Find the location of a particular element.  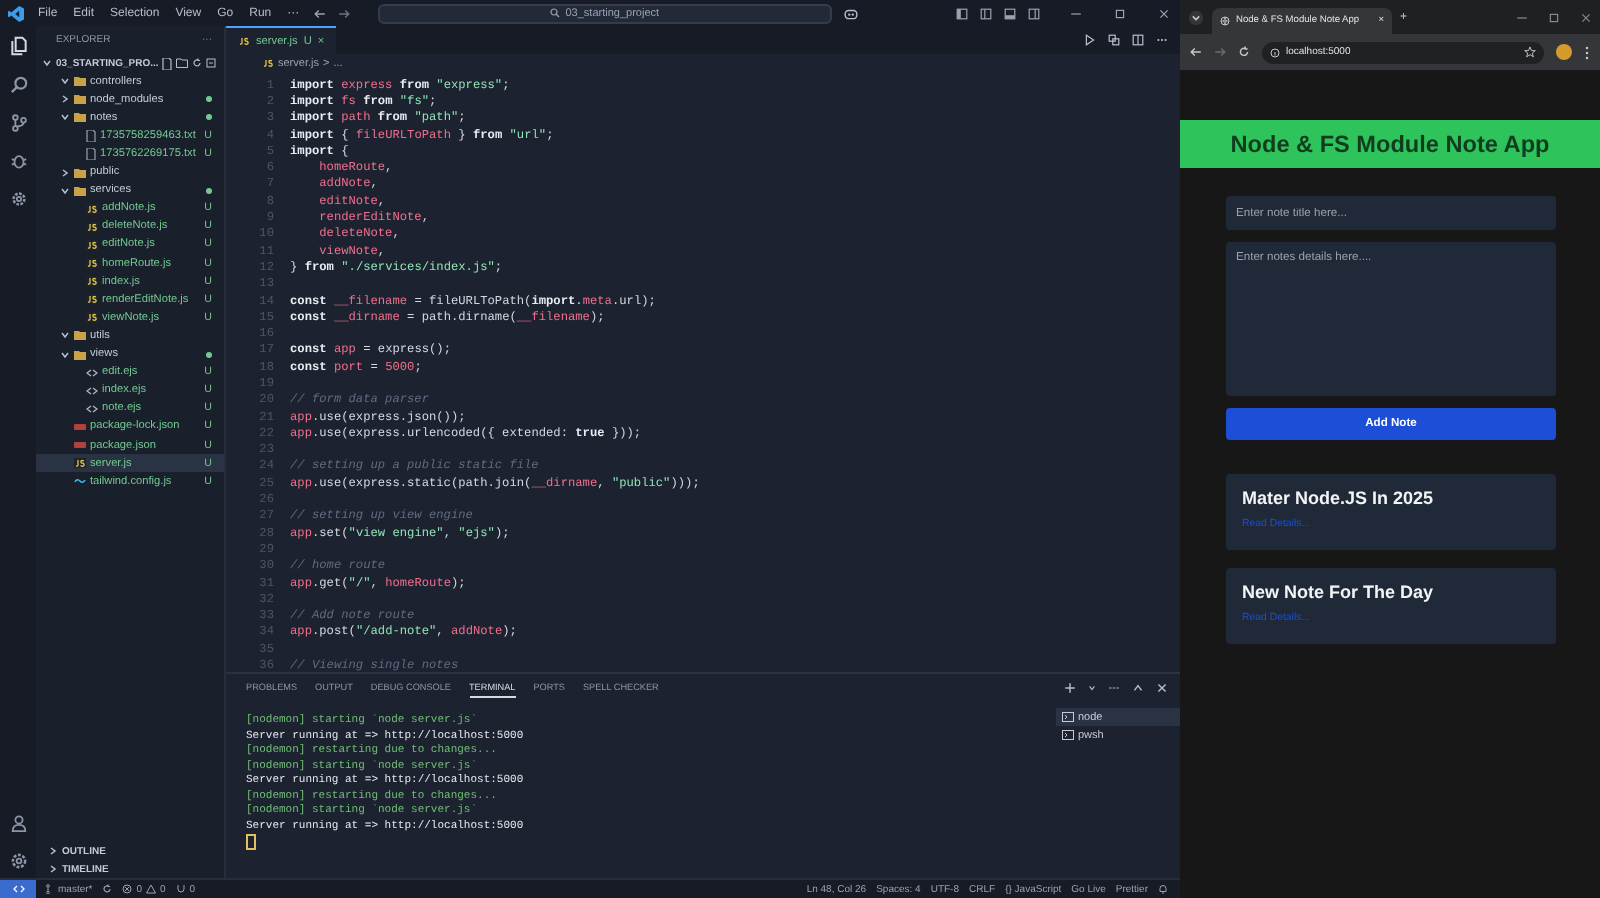

caret-icon is located at coordinates (1092, 687).